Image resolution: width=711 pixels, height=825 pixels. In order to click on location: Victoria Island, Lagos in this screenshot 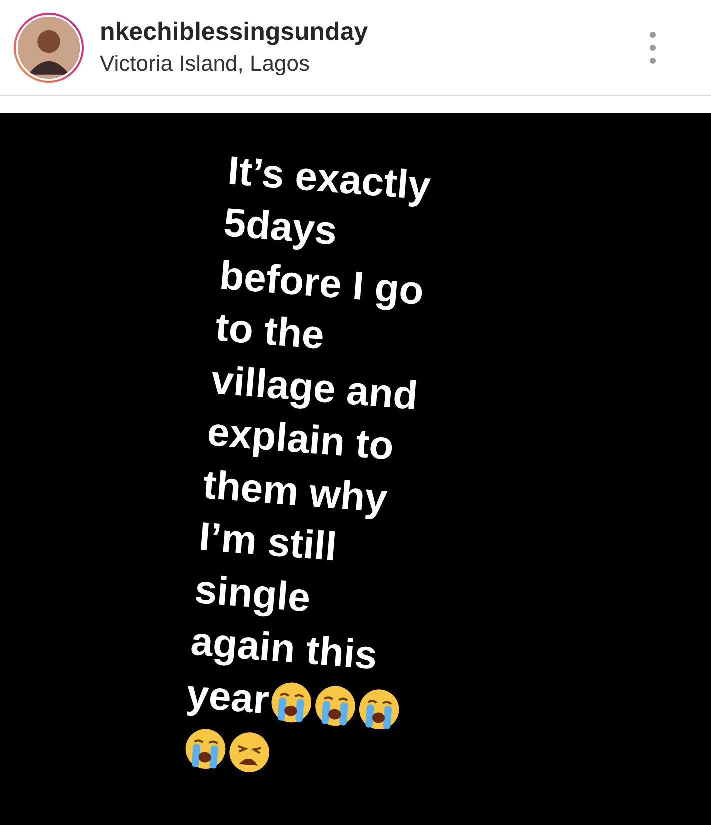, I will do `click(374, 64)`.